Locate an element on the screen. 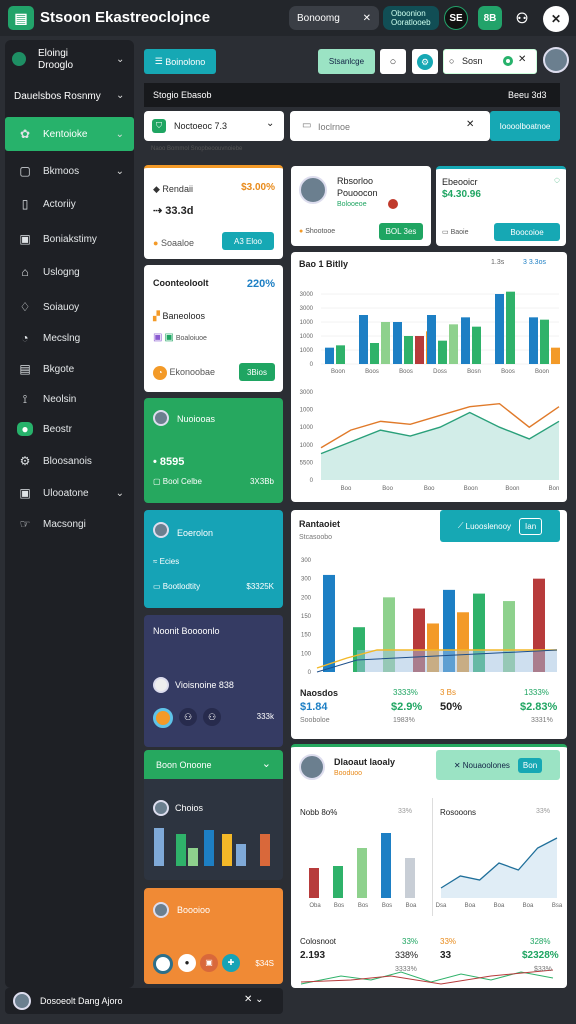 This screenshot has height=1024, width=576. list-icon: ☰ is located at coordinates (160, 61).